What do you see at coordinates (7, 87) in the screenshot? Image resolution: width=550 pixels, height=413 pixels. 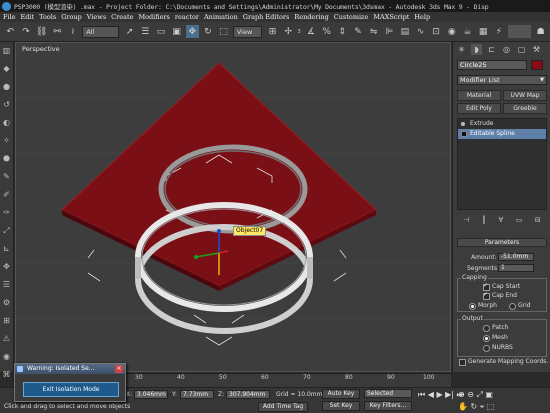 I see `tool-geometry-icon: ●` at bounding box center [7, 87].